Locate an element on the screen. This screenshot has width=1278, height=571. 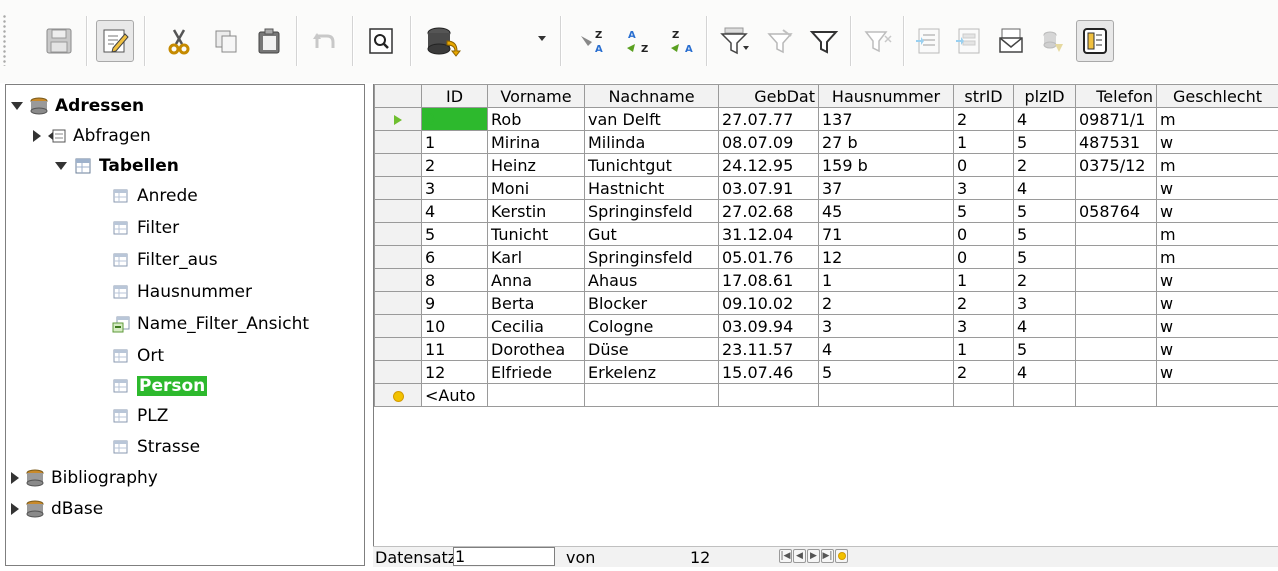
table-row: 12 Elfriede Erkelenz 15.07.46 5 2 4 w is located at coordinates (826, 372).